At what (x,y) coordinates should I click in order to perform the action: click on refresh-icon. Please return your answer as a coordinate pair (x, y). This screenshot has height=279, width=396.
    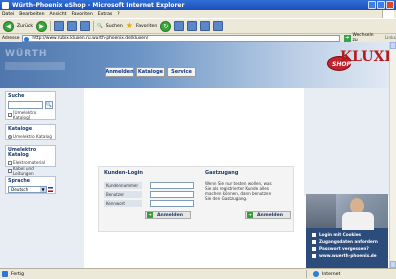
    Looking at the image, I should click on (72, 26).